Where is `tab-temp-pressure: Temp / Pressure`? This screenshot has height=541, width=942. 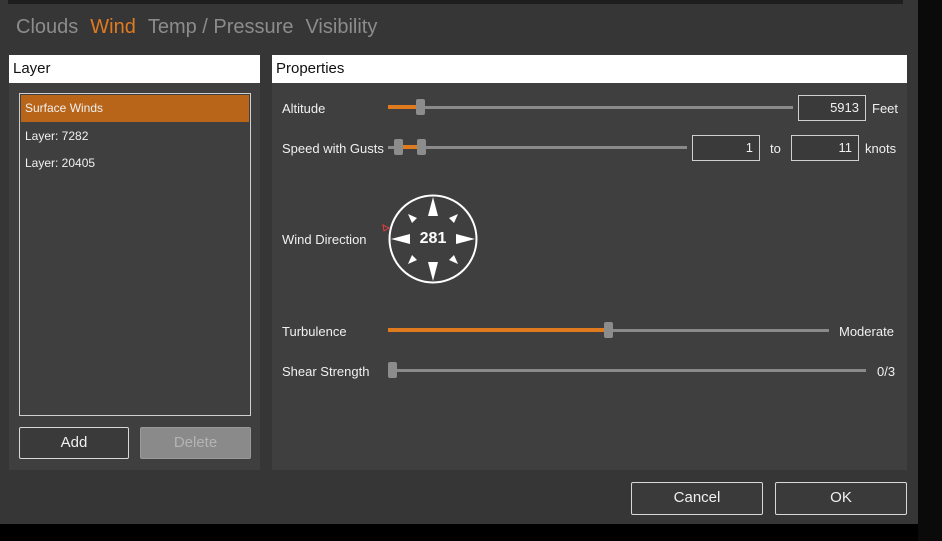
tab-temp-pressure: Temp / Pressure is located at coordinates (221, 27).